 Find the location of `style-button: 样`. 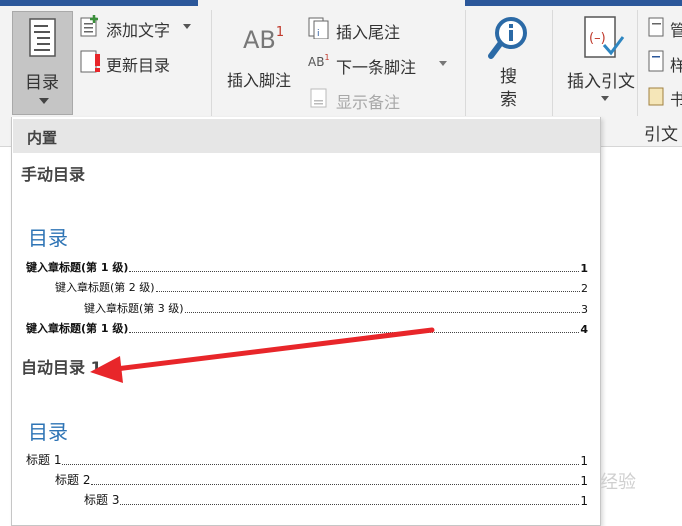

style-button: 样 is located at coordinates (676, 64).